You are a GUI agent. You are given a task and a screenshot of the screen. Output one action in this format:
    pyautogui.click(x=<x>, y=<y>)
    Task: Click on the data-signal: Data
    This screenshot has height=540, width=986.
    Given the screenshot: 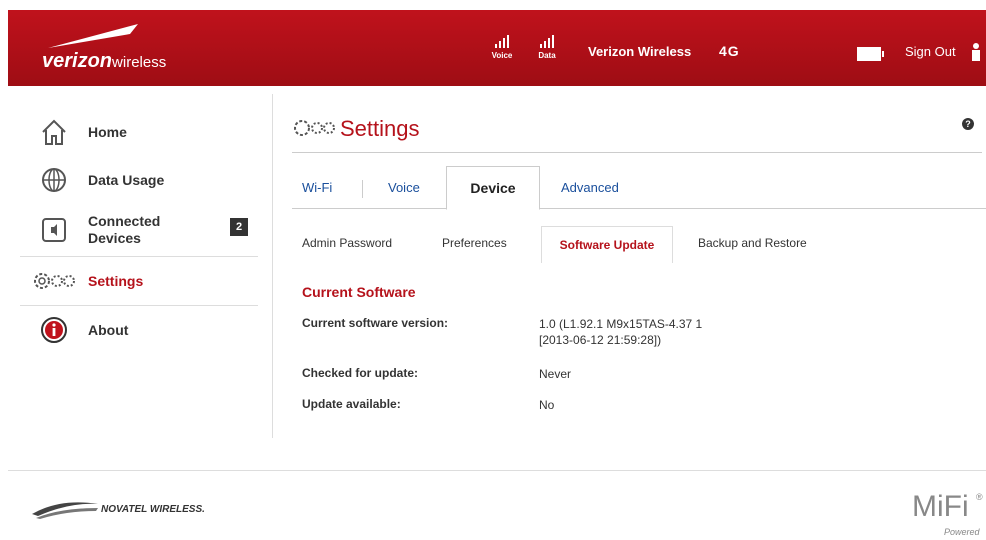 What is the action you would take?
    pyautogui.click(x=547, y=46)
    